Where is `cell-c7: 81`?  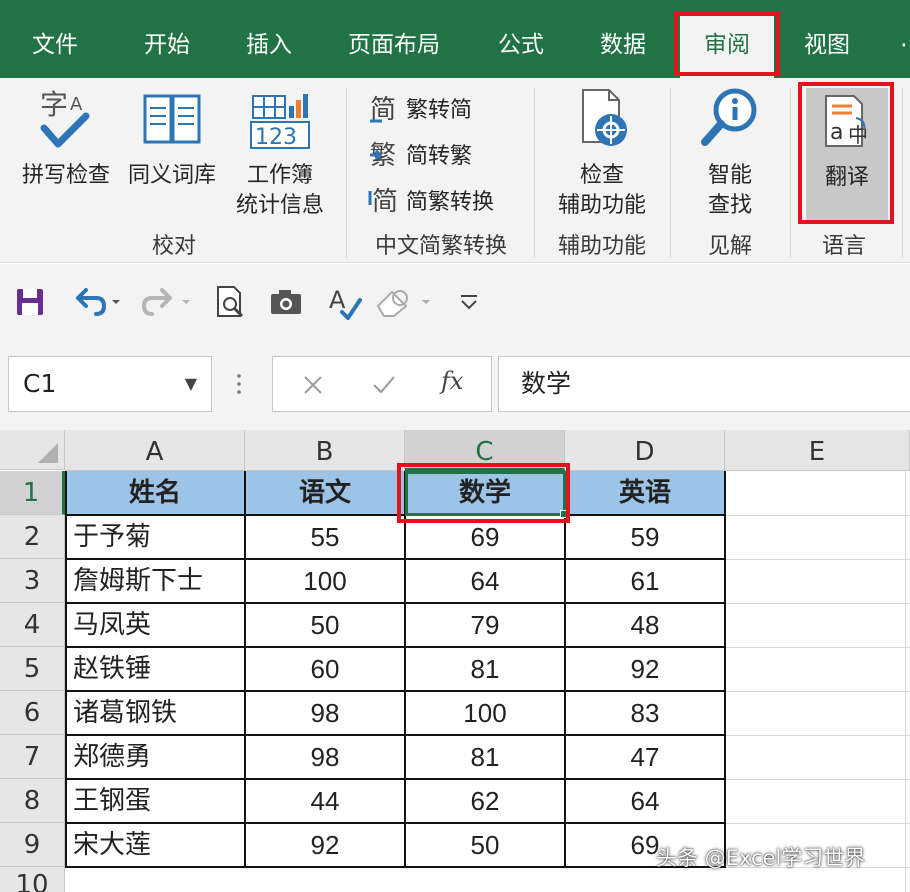
cell-c7: 81 is located at coordinates (485, 757).